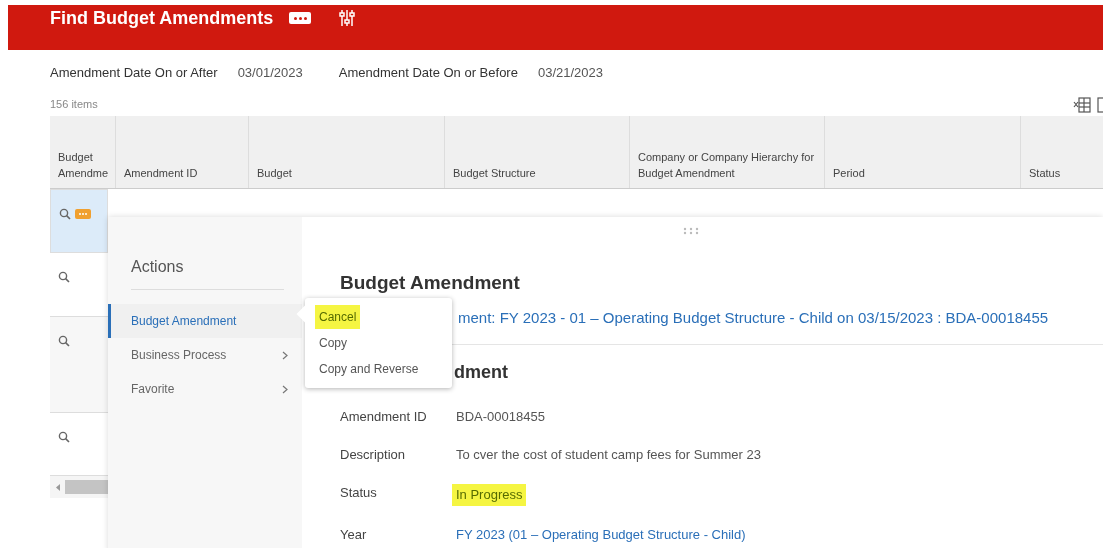 This screenshot has width=1103, height=548. What do you see at coordinates (205, 355) in the screenshot?
I see `action-menu-item: Business Process` at bounding box center [205, 355].